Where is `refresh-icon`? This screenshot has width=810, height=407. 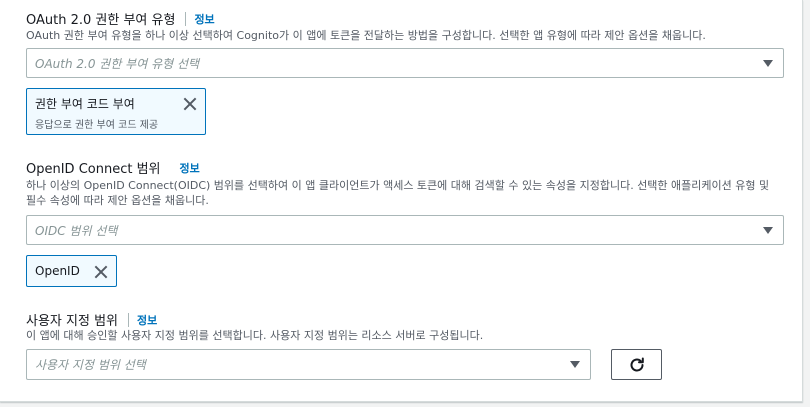
refresh-icon is located at coordinates (637, 365).